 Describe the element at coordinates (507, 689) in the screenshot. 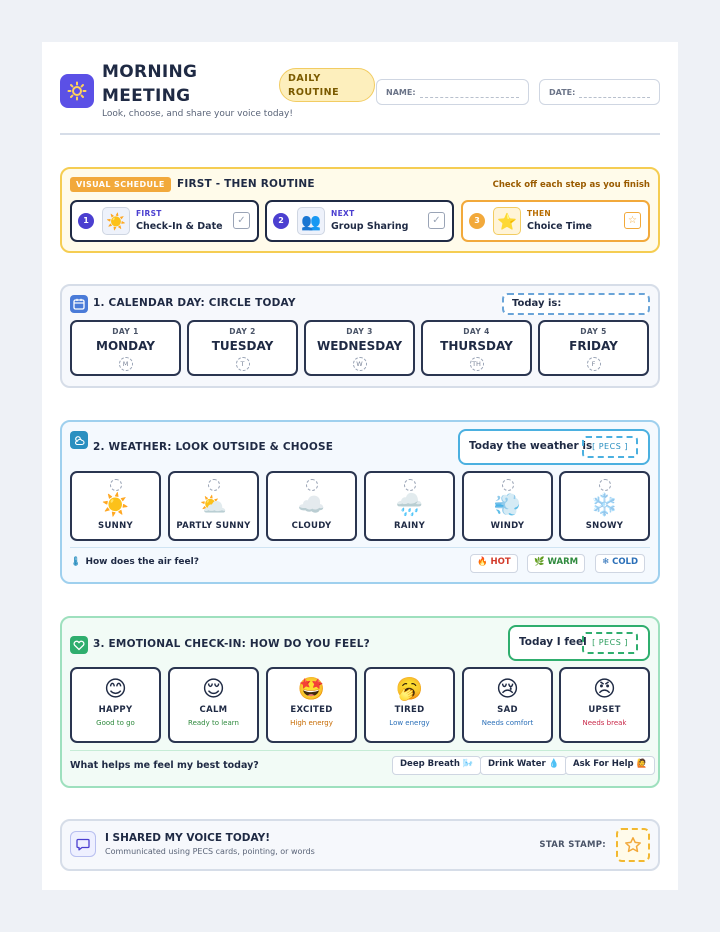

I see `sad-face-icon: 😢` at that location.